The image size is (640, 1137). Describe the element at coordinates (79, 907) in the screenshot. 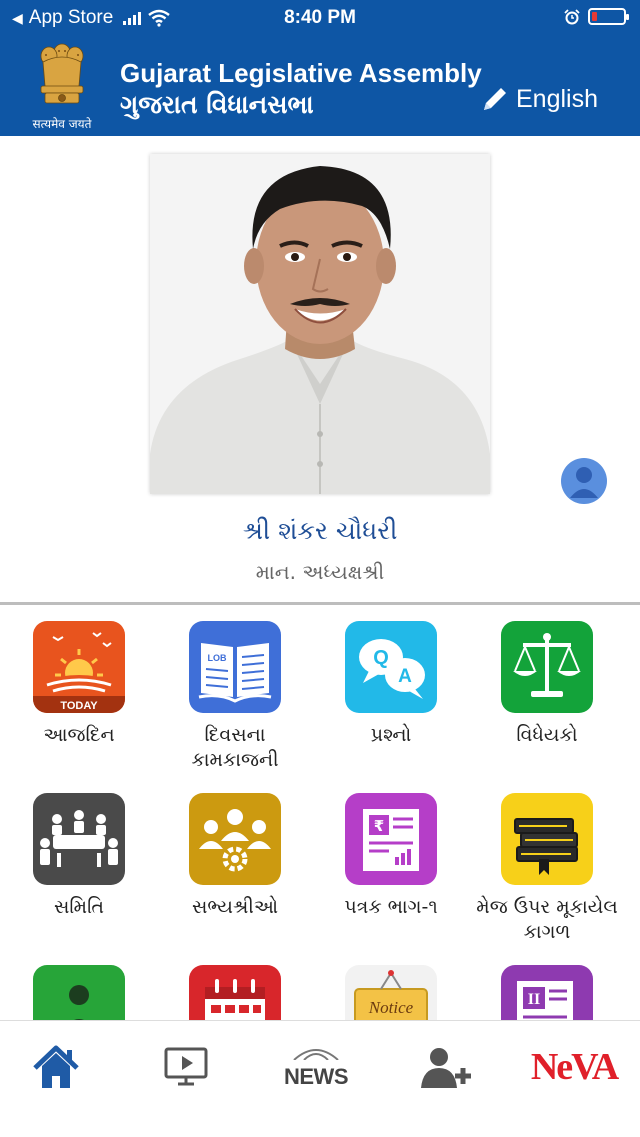

I see `menu-item-label: સમિતિ` at that location.